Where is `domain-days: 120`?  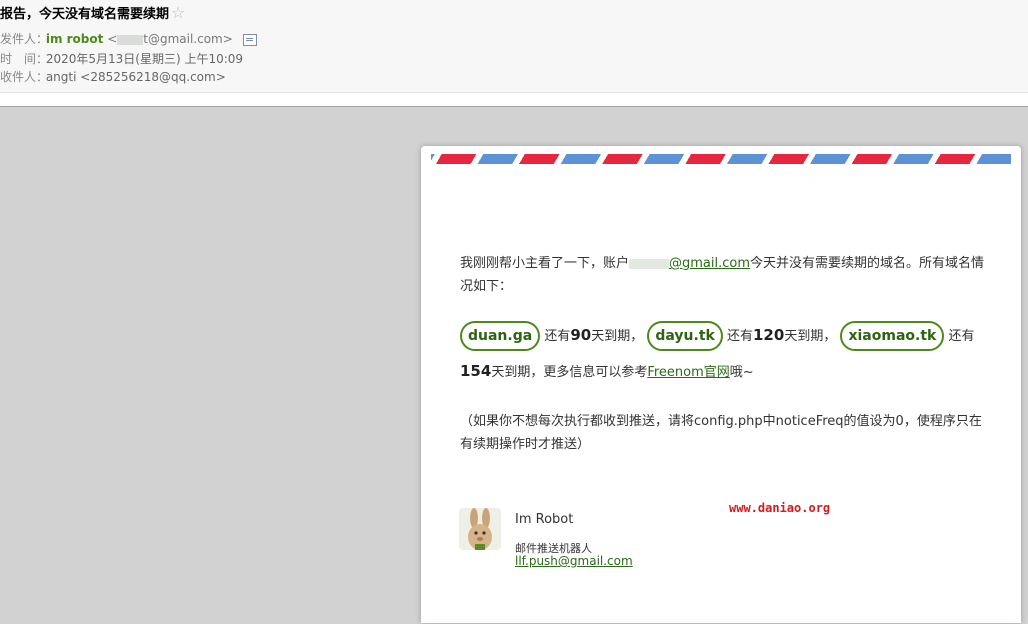
domain-days: 120 is located at coordinates (769, 335).